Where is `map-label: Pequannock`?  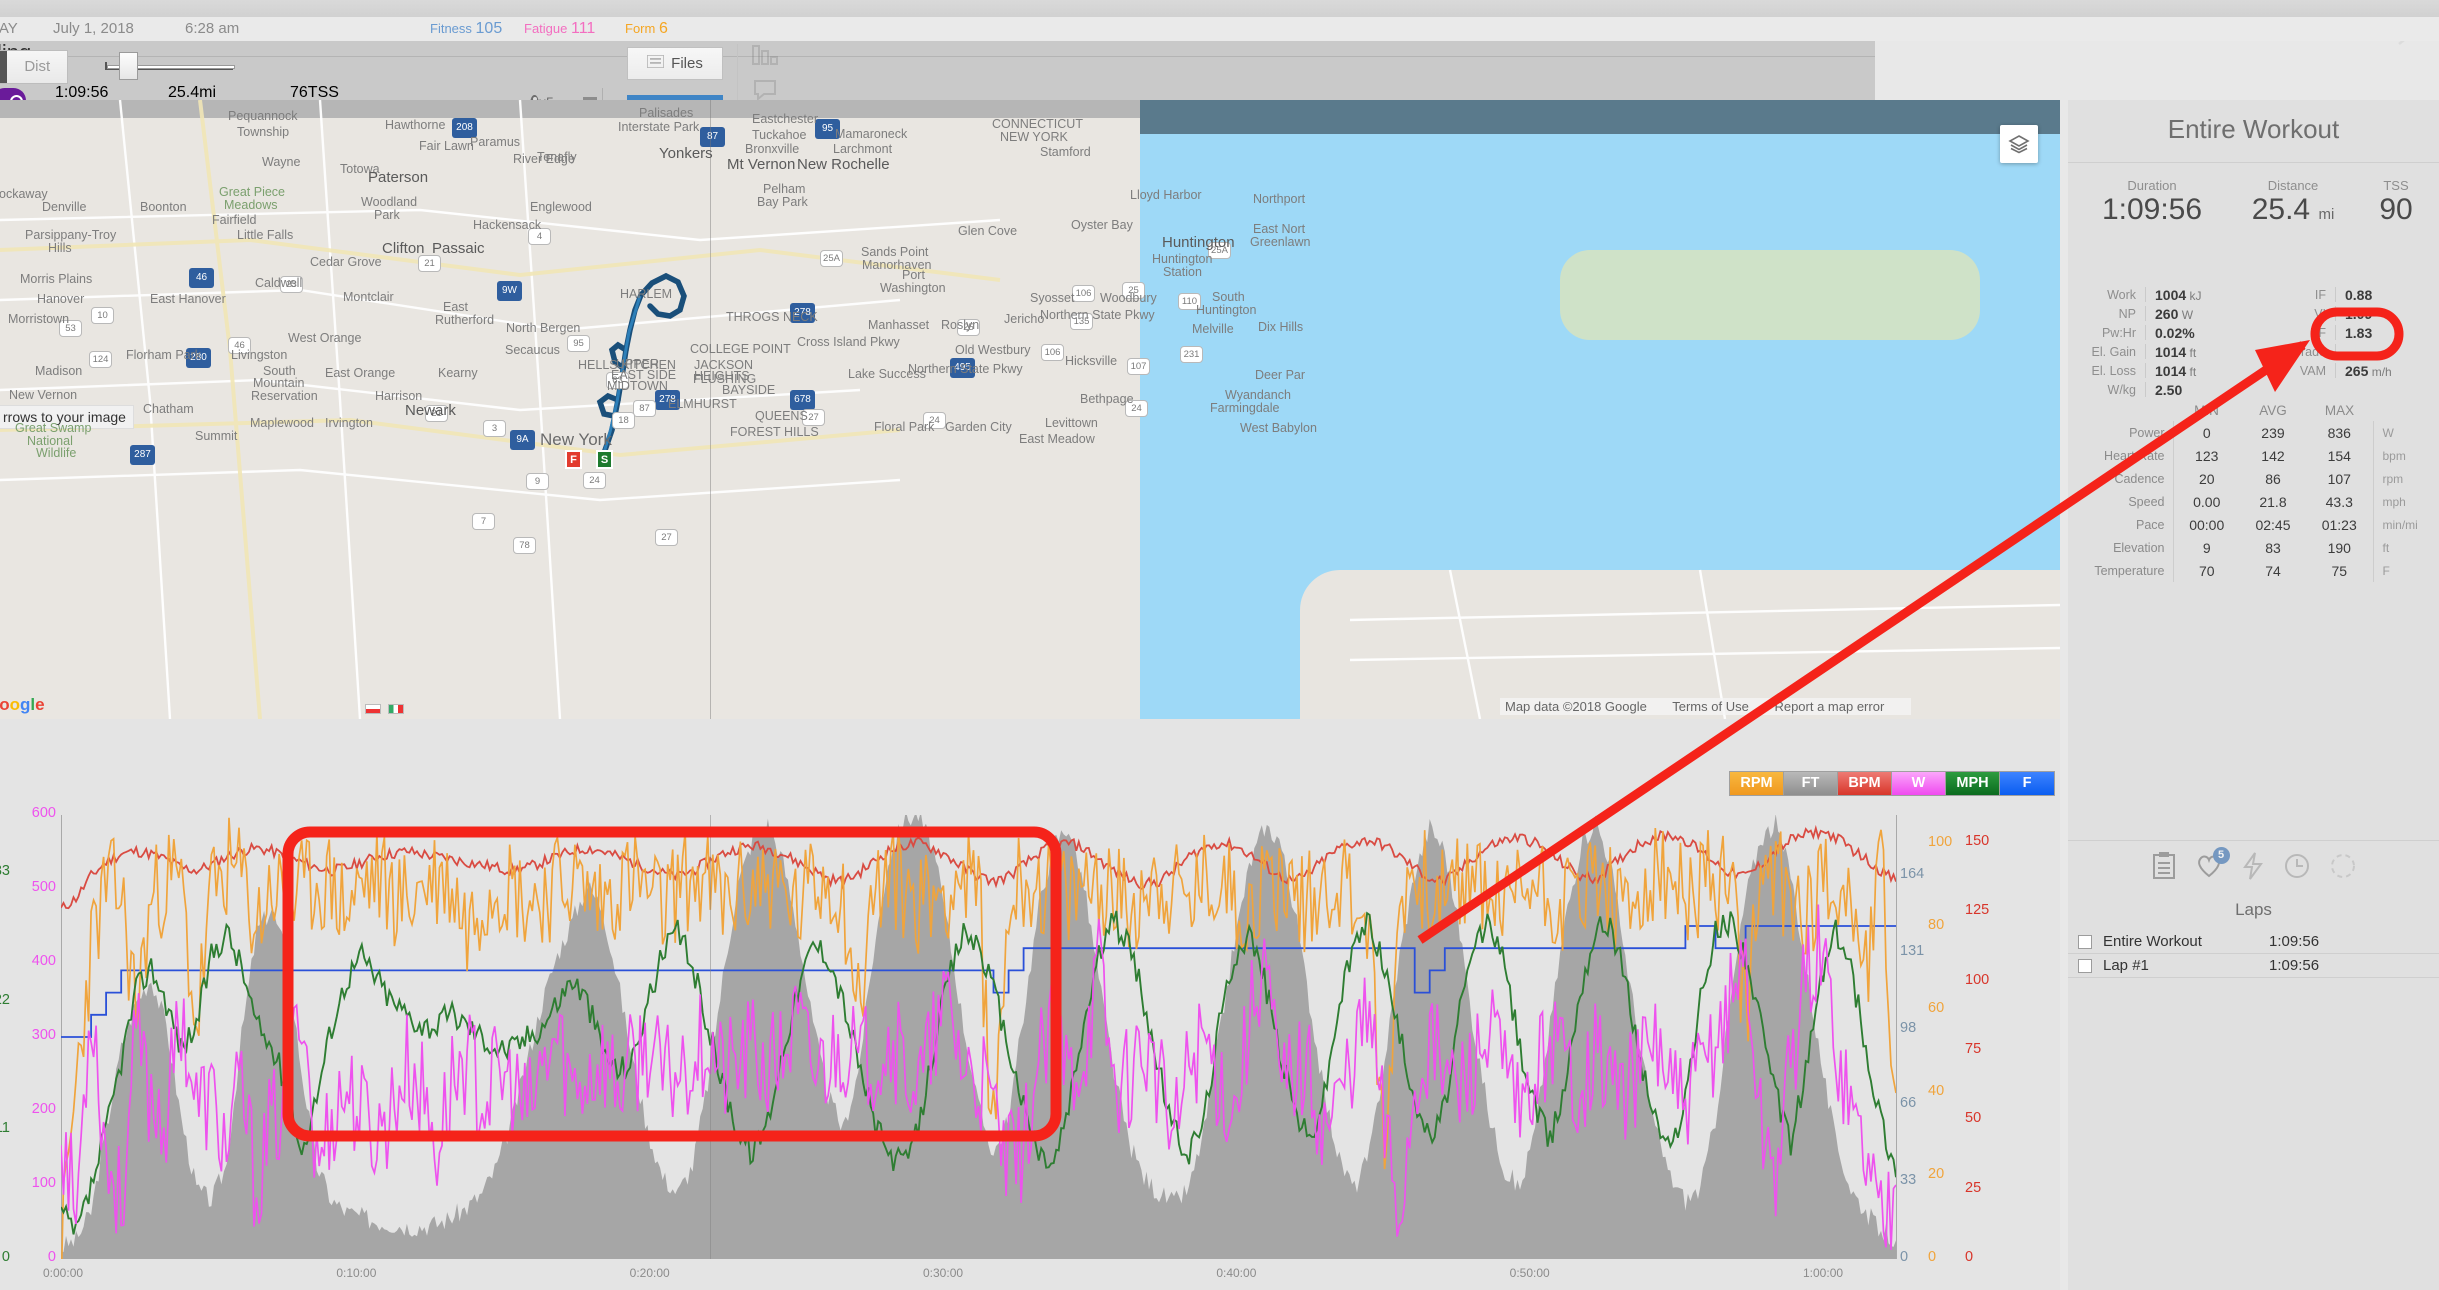
map-label: Pequannock is located at coordinates (263, 116).